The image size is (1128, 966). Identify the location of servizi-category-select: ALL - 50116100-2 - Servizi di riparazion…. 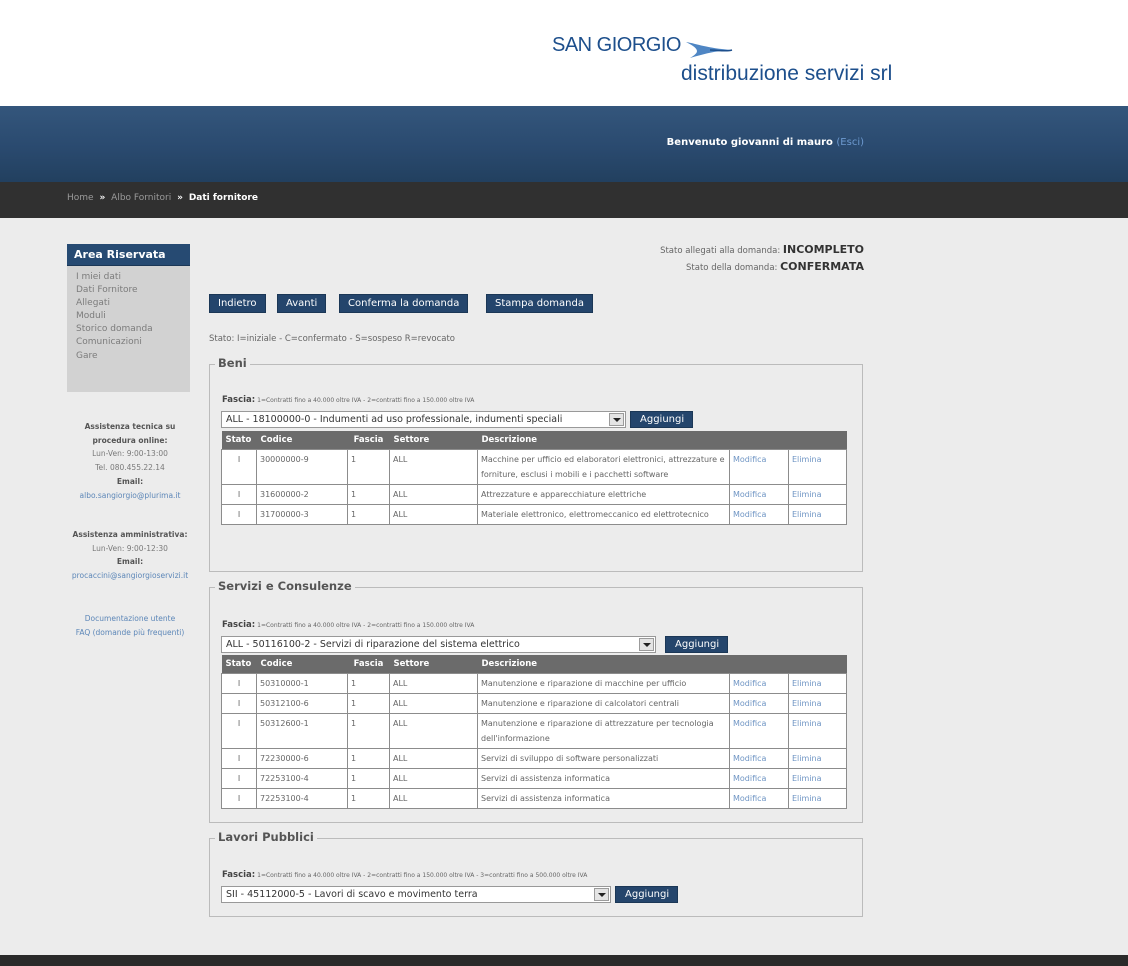
(438, 644).